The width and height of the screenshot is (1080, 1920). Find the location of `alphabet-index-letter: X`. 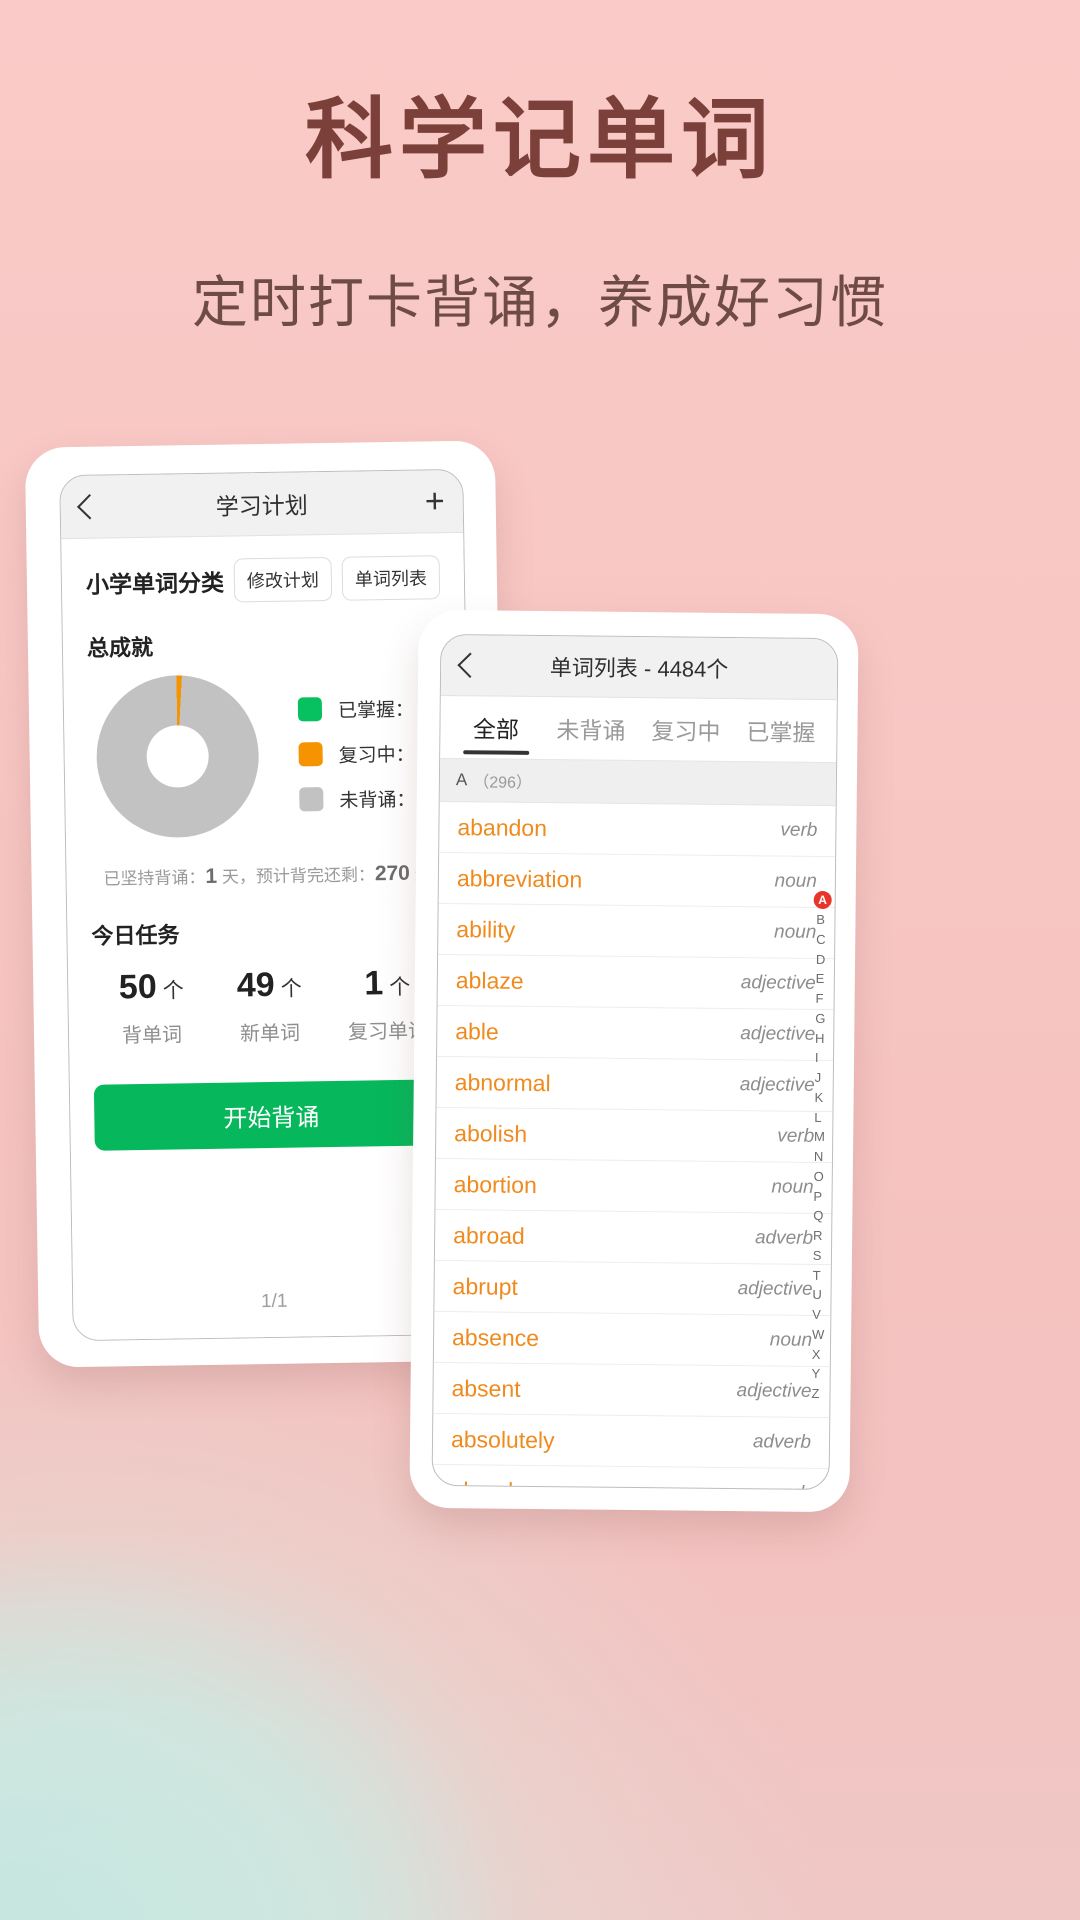

alphabet-index-letter: X is located at coordinates (818, 1354).